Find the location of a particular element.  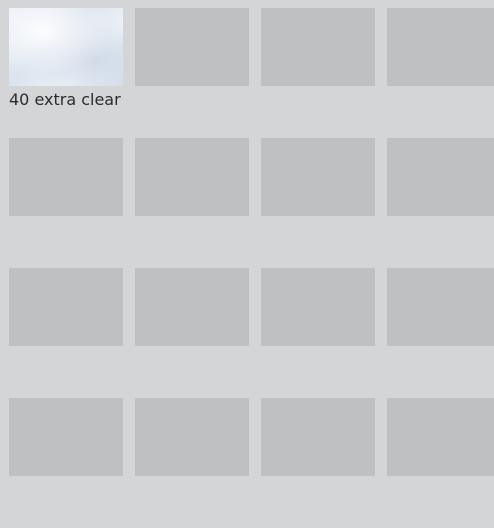

thumbnail-caption: 40 extra clear is located at coordinates (65, 99).